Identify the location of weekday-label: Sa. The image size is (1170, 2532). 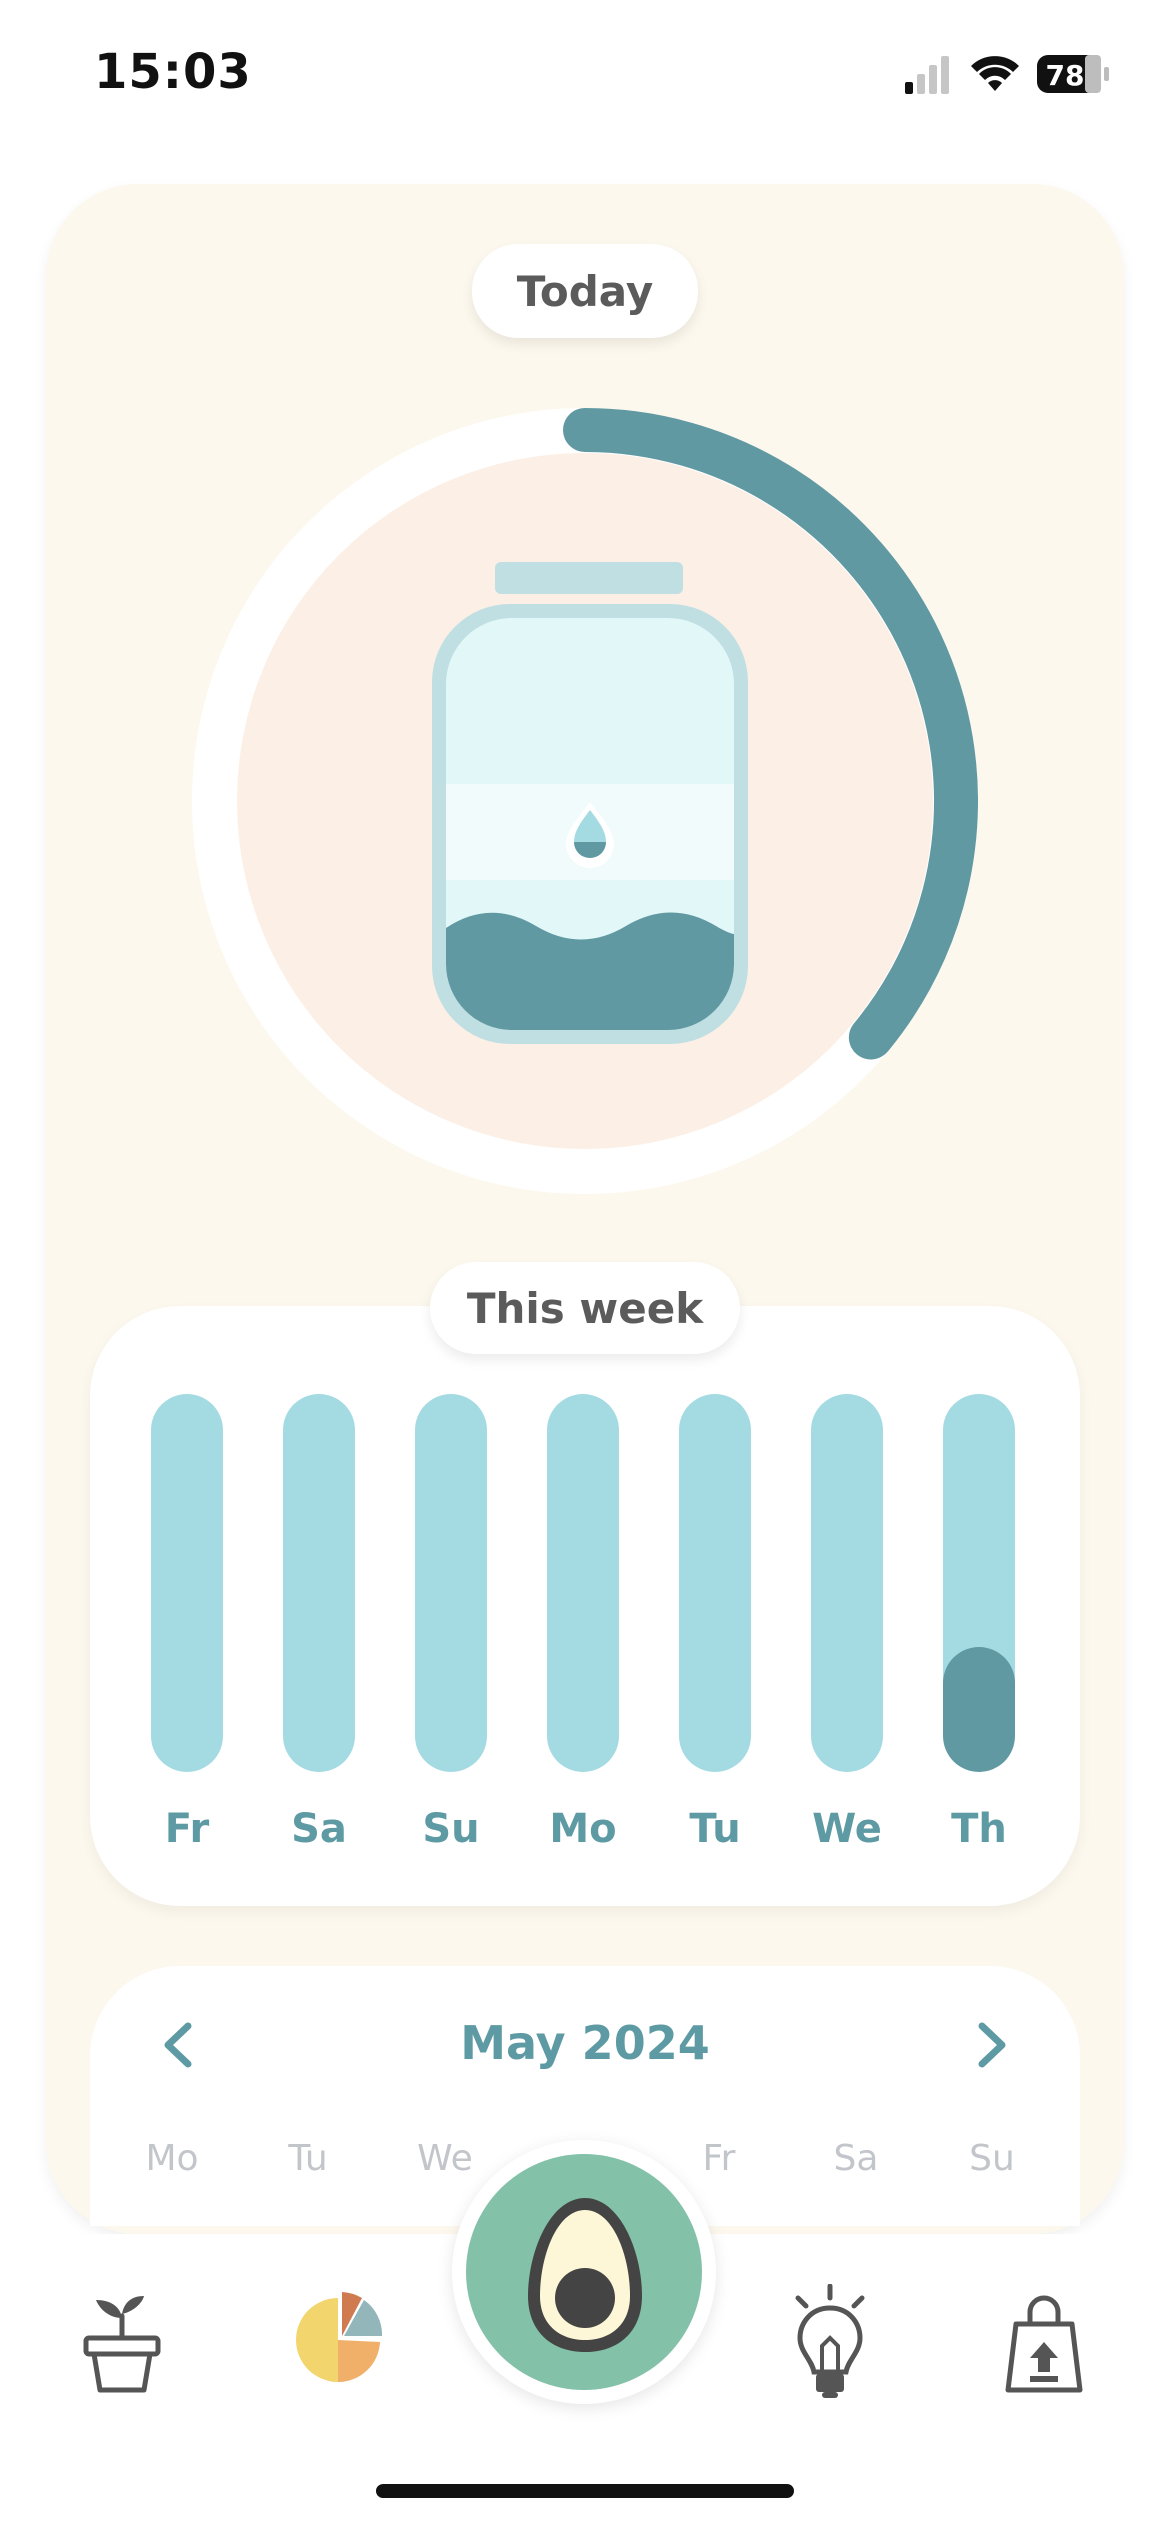
(856, 2158).